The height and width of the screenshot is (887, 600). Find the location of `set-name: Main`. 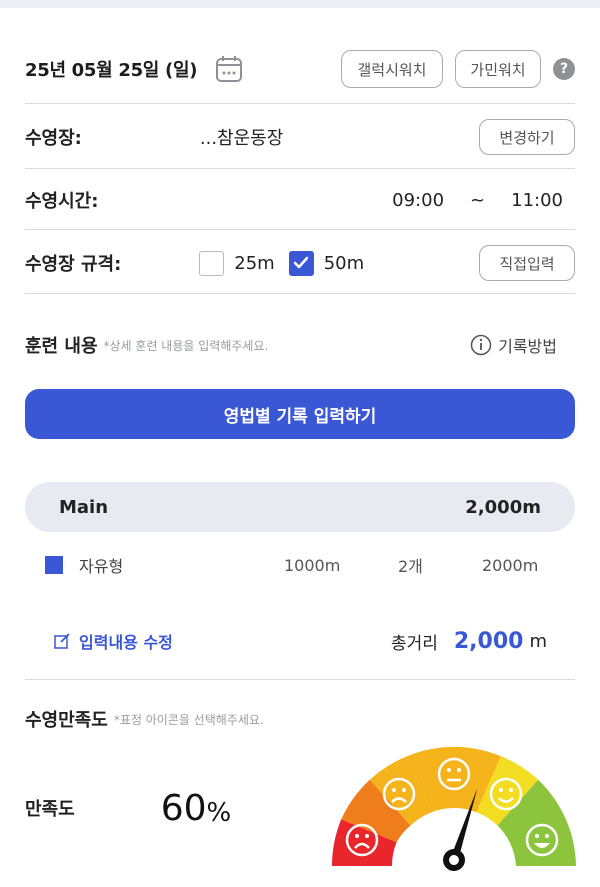

set-name: Main is located at coordinates (84, 507).